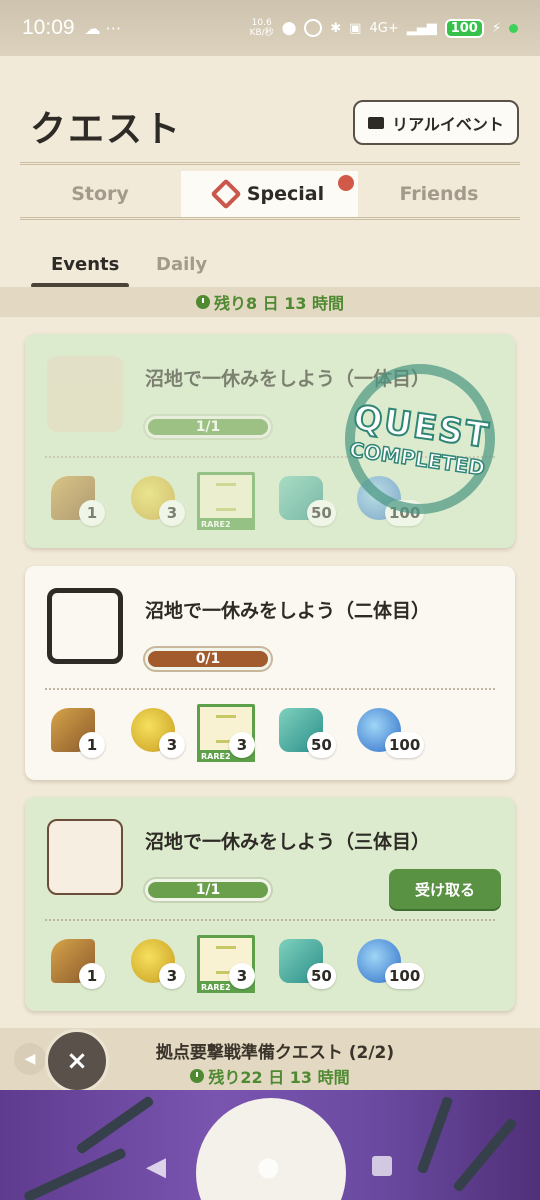 The width and height of the screenshot is (540, 1200). Describe the element at coordinates (85, 626) in the screenshot. I see `monster-portrait-unknown` at that location.